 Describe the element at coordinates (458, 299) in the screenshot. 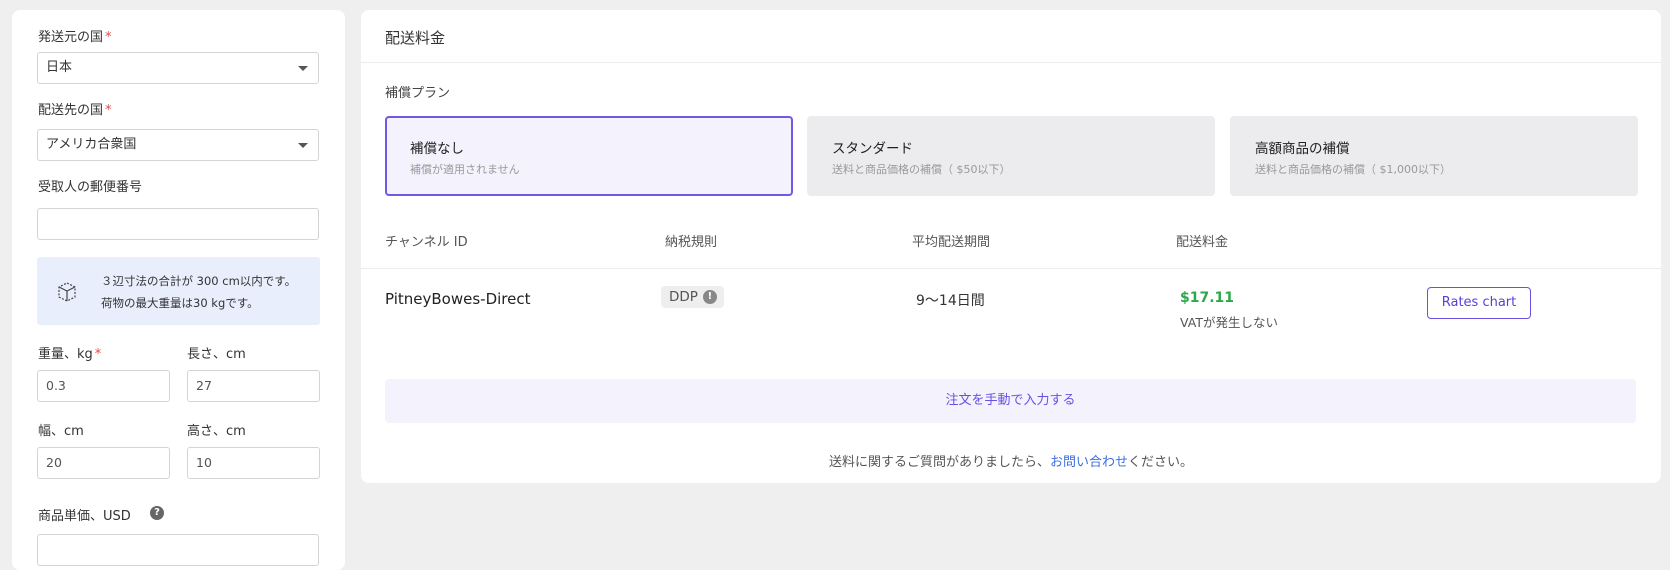

I see `channel-id: PitneyBowes-Direct` at that location.